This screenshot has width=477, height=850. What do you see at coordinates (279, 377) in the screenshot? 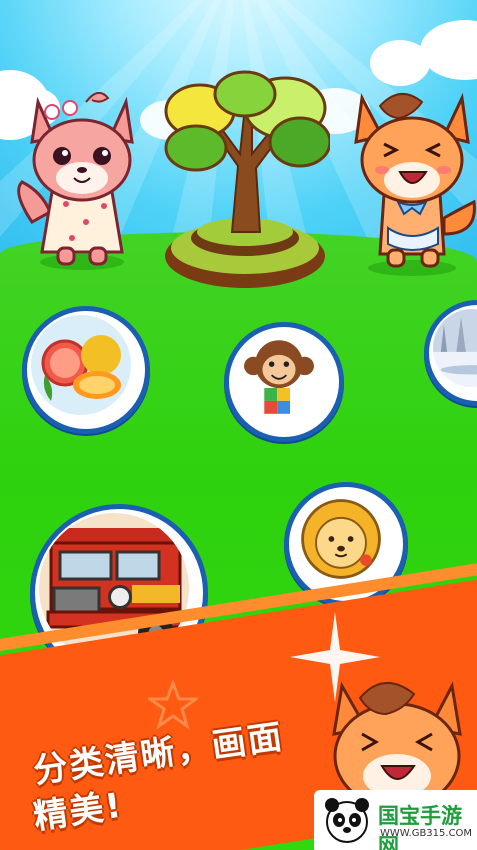
I see `monkey-icon` at bounding box center [279, 377].